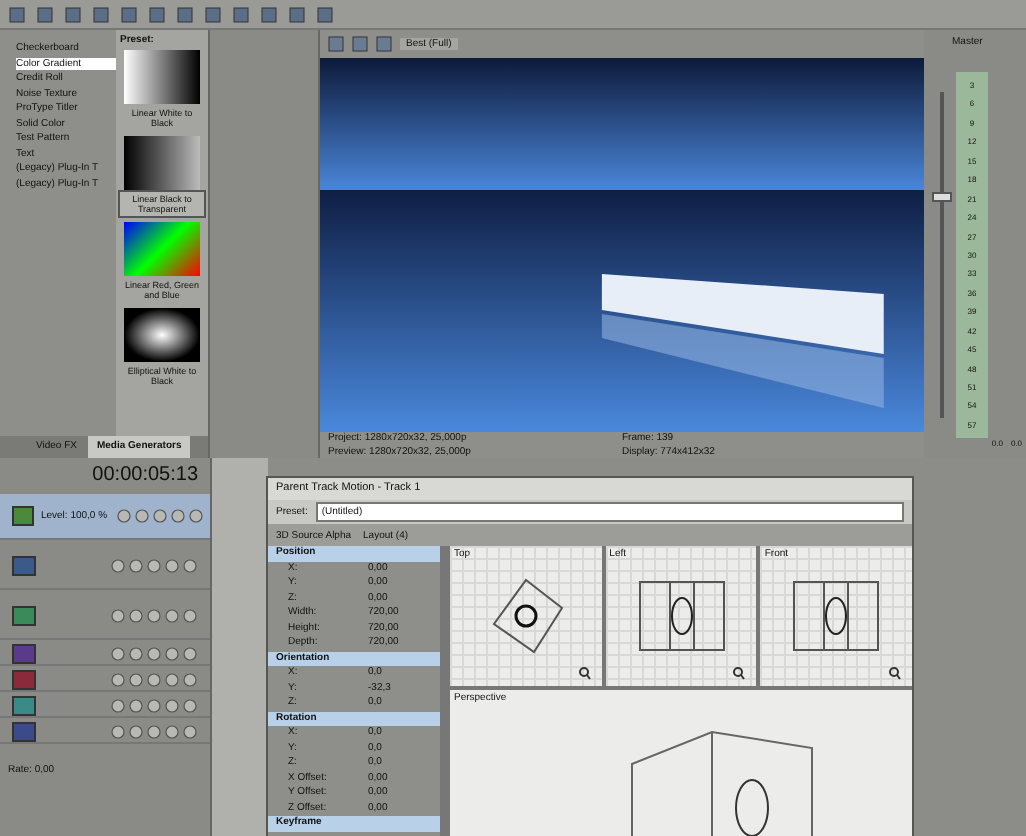  What do you see at coordinates (145, 476) in the screenshot?
I see `timecode: 00:00:05:13` at bounding box center [145, 476].